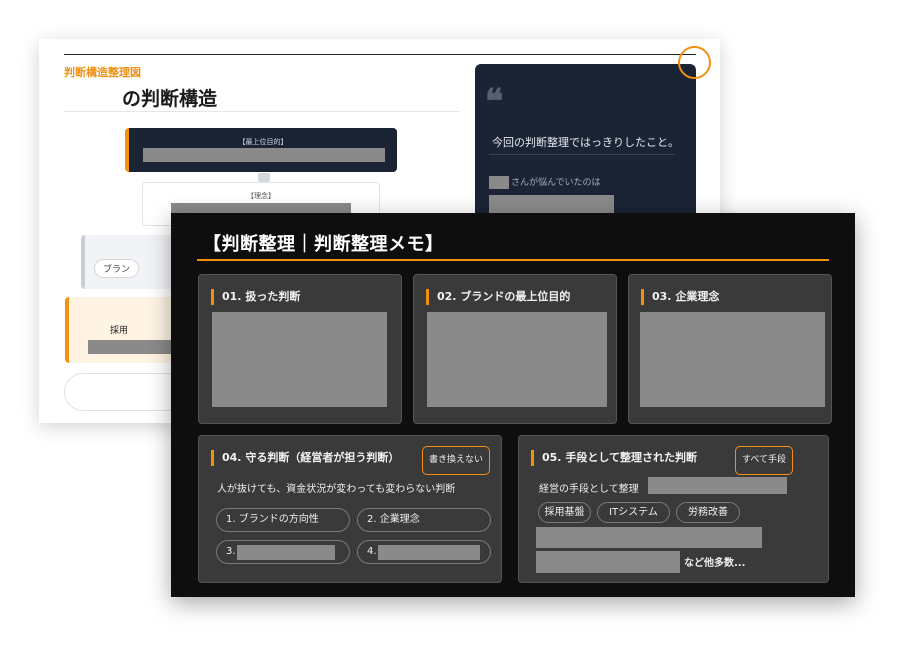 Image resolution: width=906 pixels, height=648 pixels. What do you see at coordinates (513, 260) in the screenshot?
I see `heading-underline` at bounding box center [513, 260].